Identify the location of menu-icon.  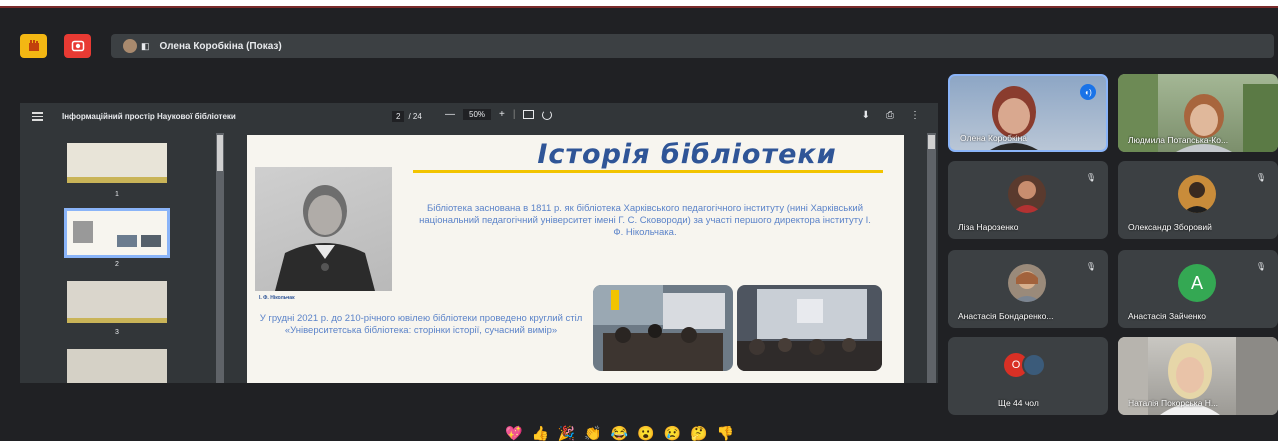
(37, 116).